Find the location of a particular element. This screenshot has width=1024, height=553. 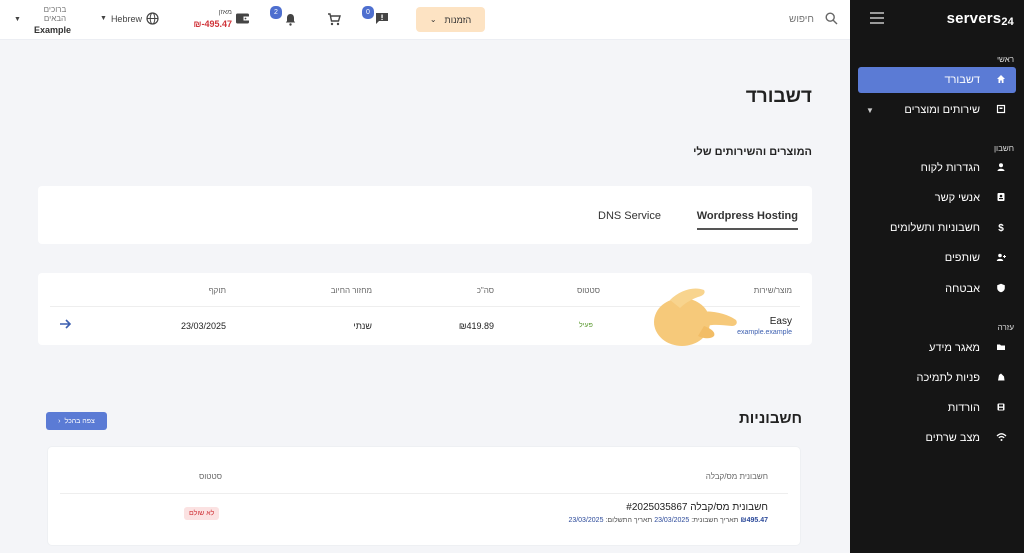

messages-button is located at coordinates (382, 18).